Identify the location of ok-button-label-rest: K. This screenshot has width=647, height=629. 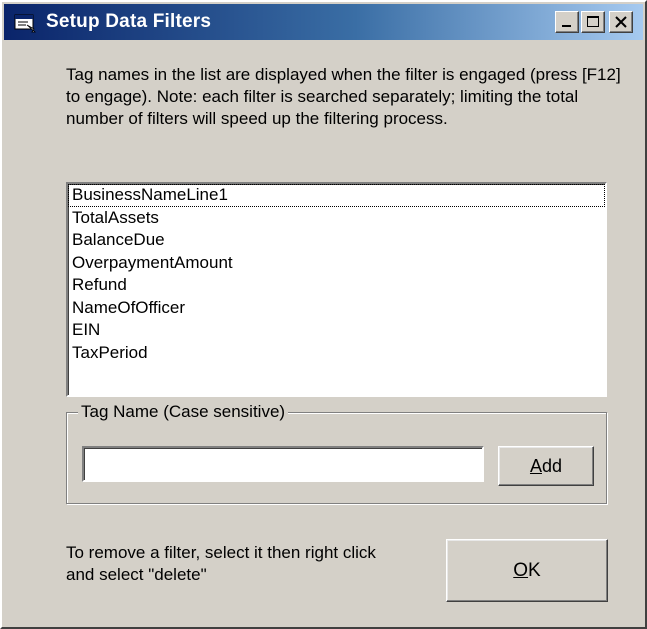
(534, 570).